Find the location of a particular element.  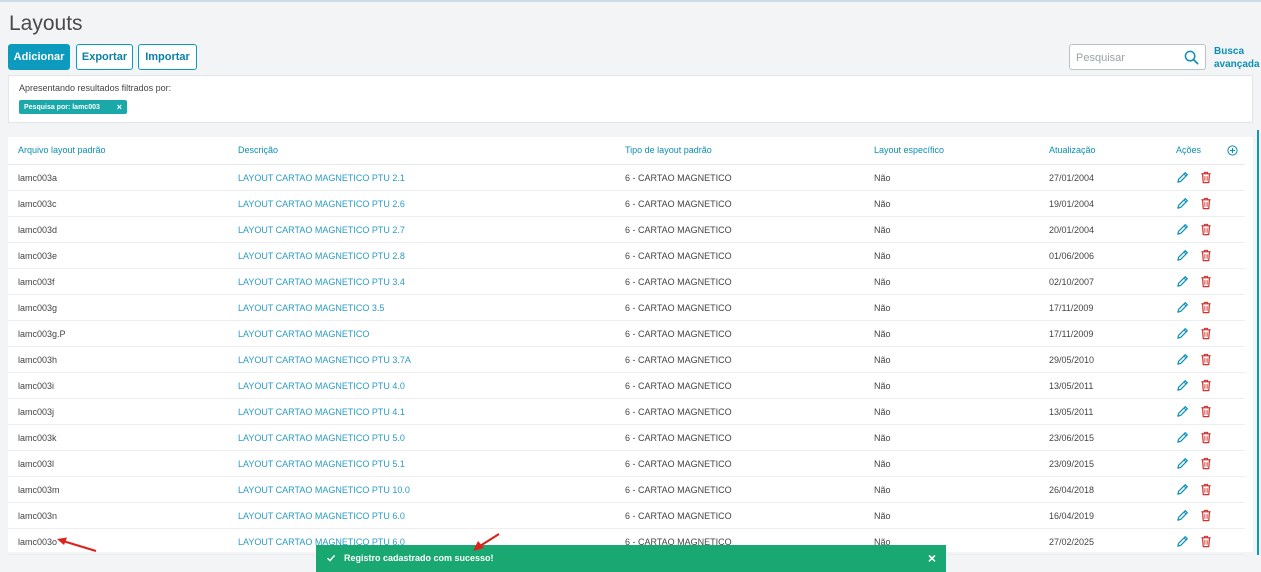

cell-descricao: LAYOUT CARTAO MAGNETICO PTU 2.7 is located at coordinates (321, 230).